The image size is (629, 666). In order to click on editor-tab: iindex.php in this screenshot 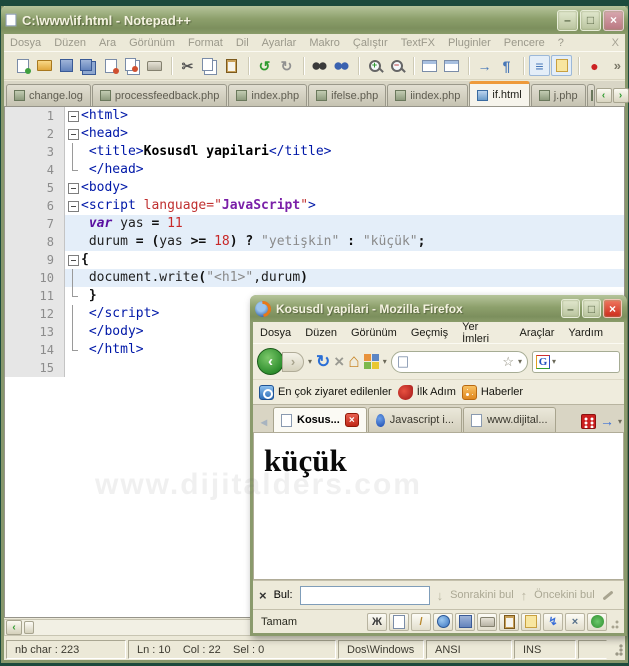, I will do `click(428, 95)`.